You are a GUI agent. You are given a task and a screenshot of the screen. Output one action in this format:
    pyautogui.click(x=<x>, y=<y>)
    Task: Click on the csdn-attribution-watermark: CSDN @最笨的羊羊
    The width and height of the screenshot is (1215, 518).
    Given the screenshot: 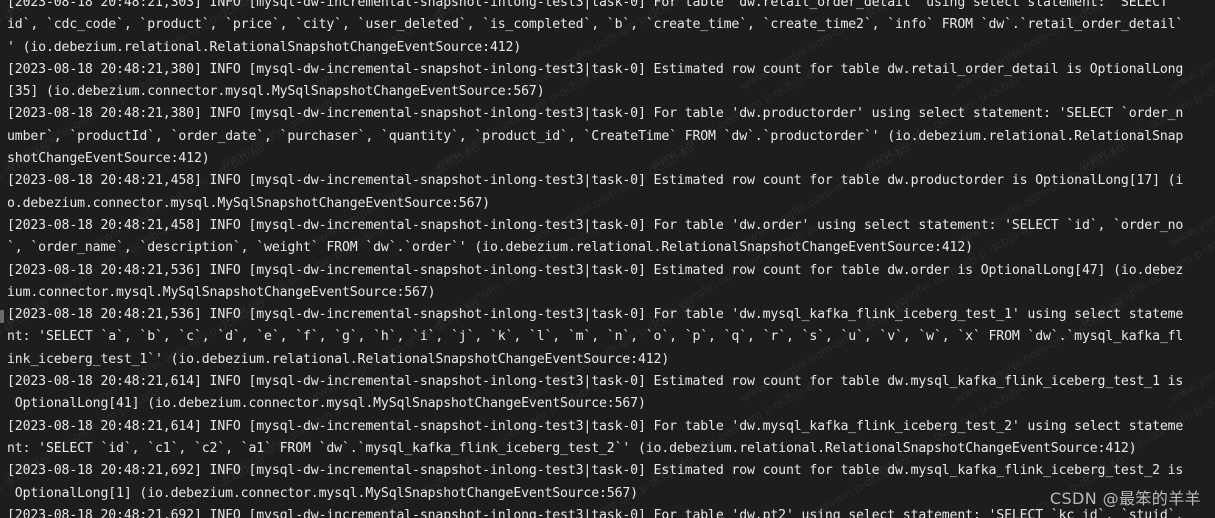 What is the action you would take?
    pyautogui.click(x=1125, y=498)
    